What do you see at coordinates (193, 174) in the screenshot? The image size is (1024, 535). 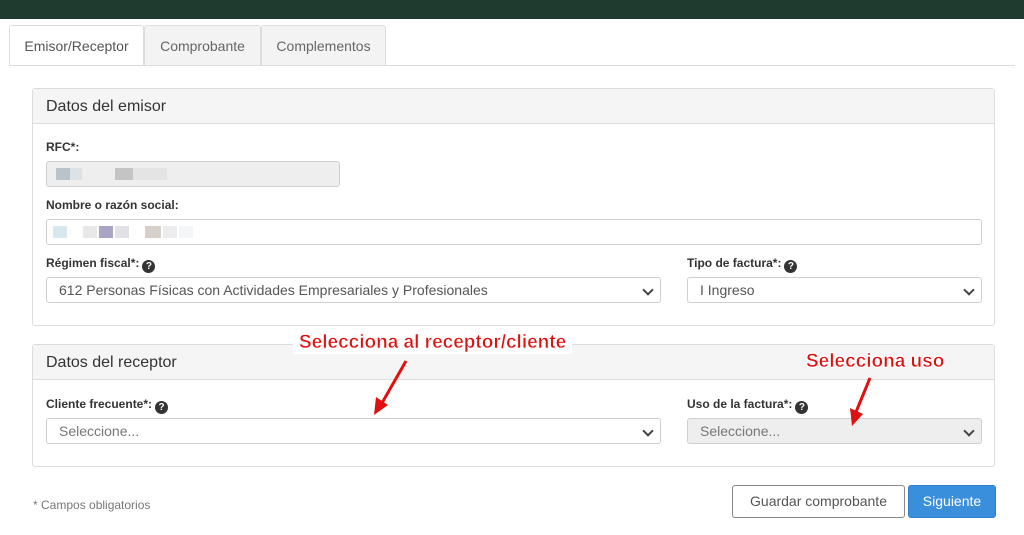 I see `rfc-field` at bounding box center [193, 174].